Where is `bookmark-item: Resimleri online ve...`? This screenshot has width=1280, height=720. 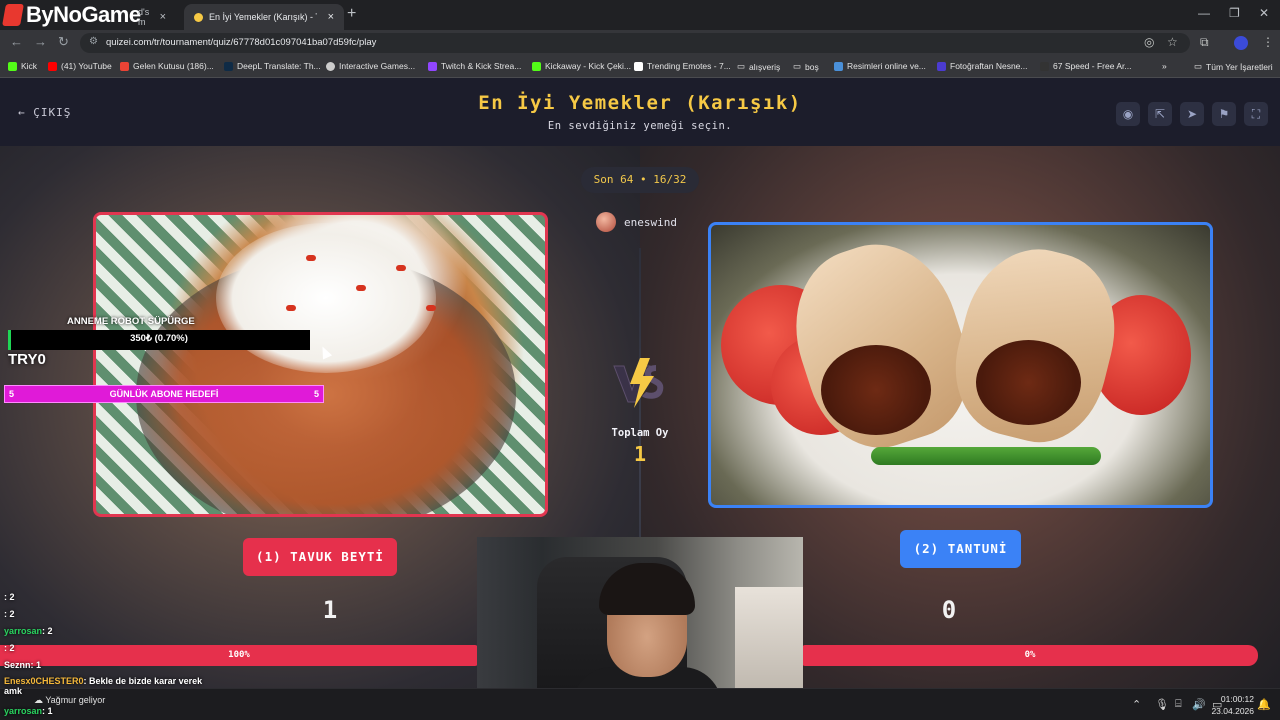 bookmark-item: Resimleri online ve... is located at coordinates (880, 66).